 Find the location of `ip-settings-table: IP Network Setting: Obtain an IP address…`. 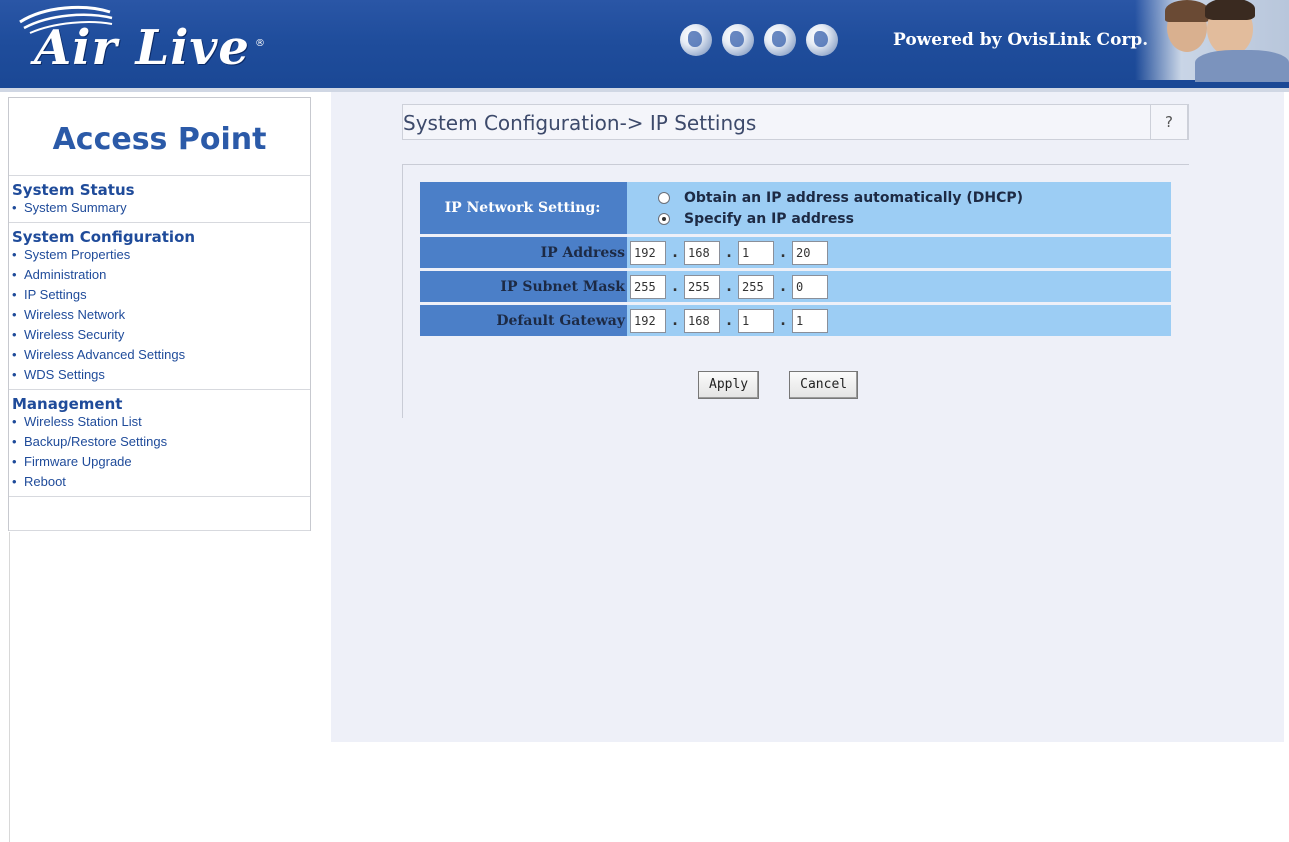

ip-settings-table: IP Network Setting: Obtain an IP address… is located at coordinates (795, 260).